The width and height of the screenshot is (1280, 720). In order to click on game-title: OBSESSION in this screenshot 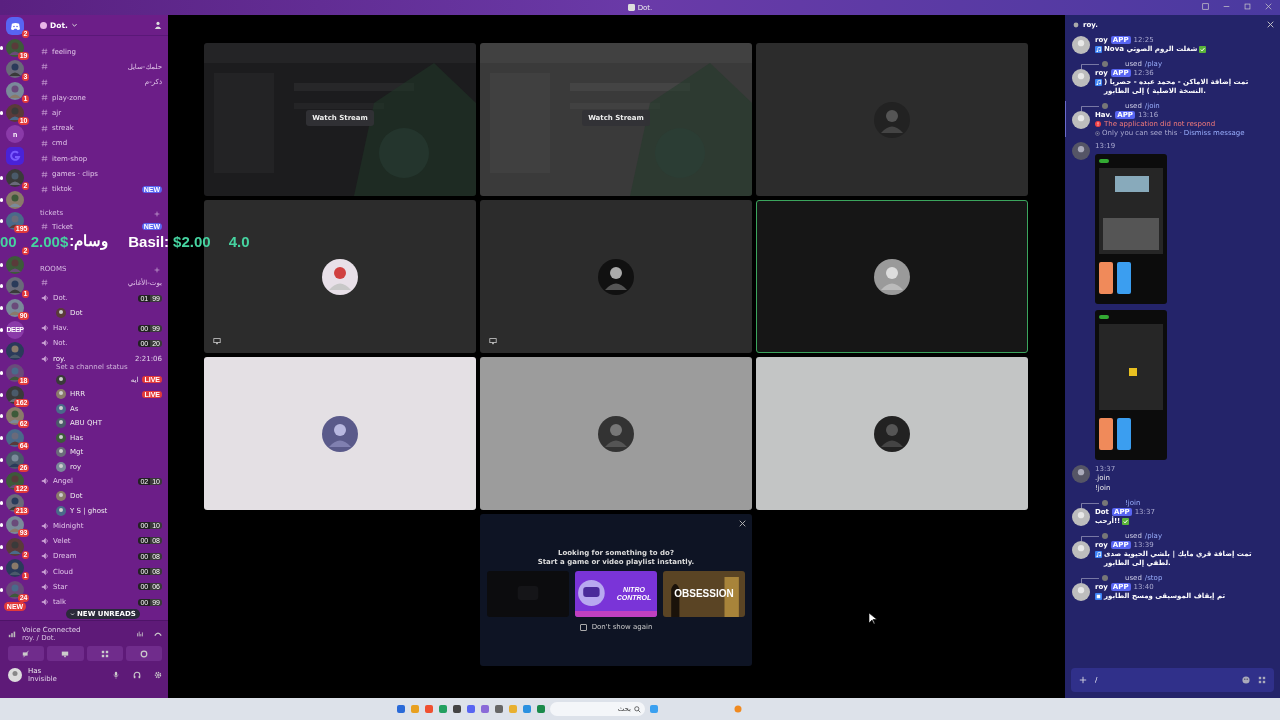, I will do `click(704, 594)`.